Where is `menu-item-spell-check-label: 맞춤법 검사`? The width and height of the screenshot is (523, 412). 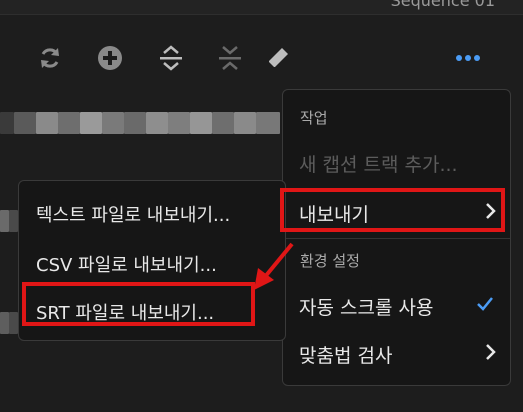
menu-item-spell-check-label: 맞춤법 검사 is located at coordinates (346, 356).